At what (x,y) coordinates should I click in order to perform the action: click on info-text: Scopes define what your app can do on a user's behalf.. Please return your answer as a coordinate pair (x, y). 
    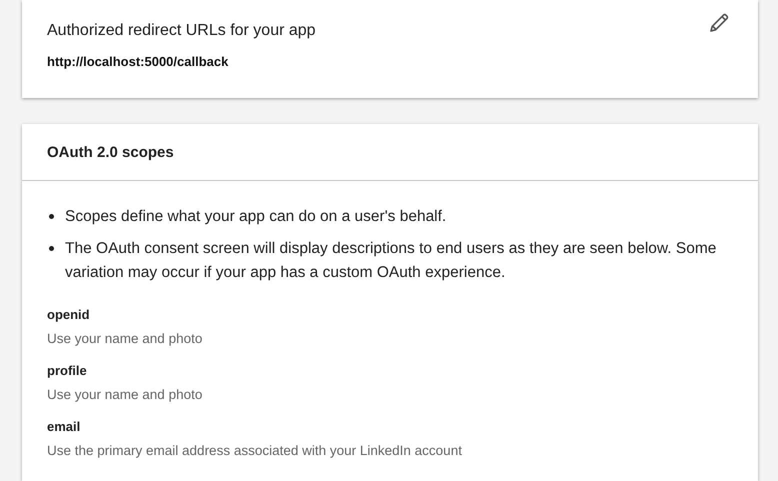
    Looking at the image, I should click on (255, 217).